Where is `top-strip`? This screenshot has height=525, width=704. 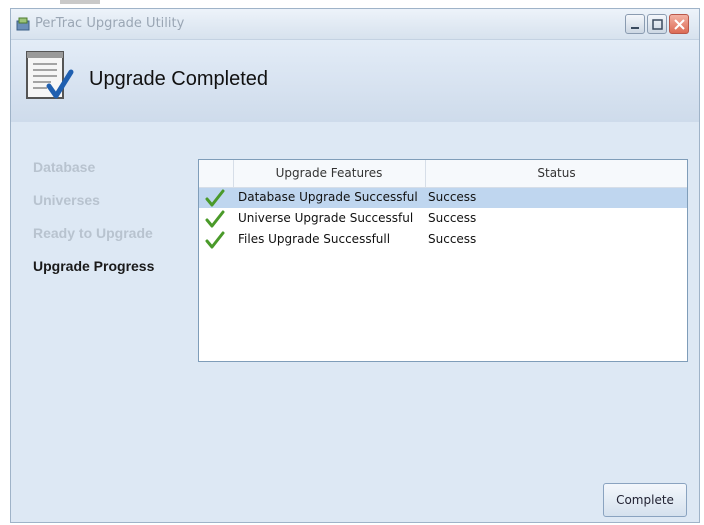
top-strip is located at coordinates (352, 4).